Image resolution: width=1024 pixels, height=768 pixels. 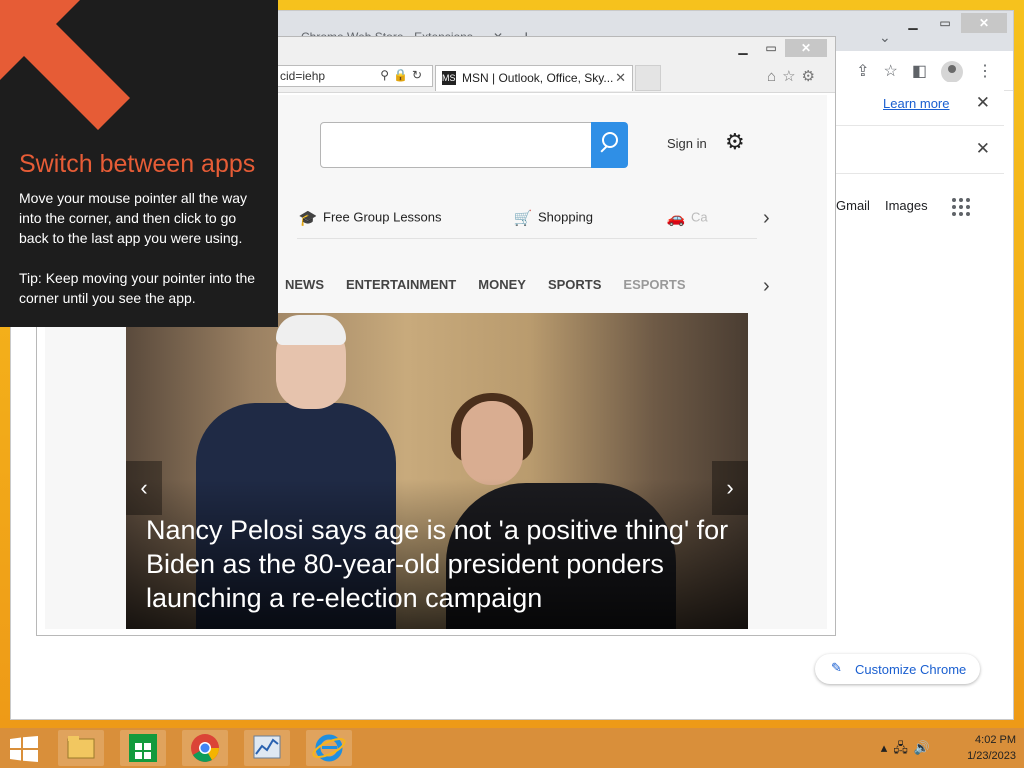 I want to click on menu-kebab-icon: ⋮, so click(x=985, y=72).